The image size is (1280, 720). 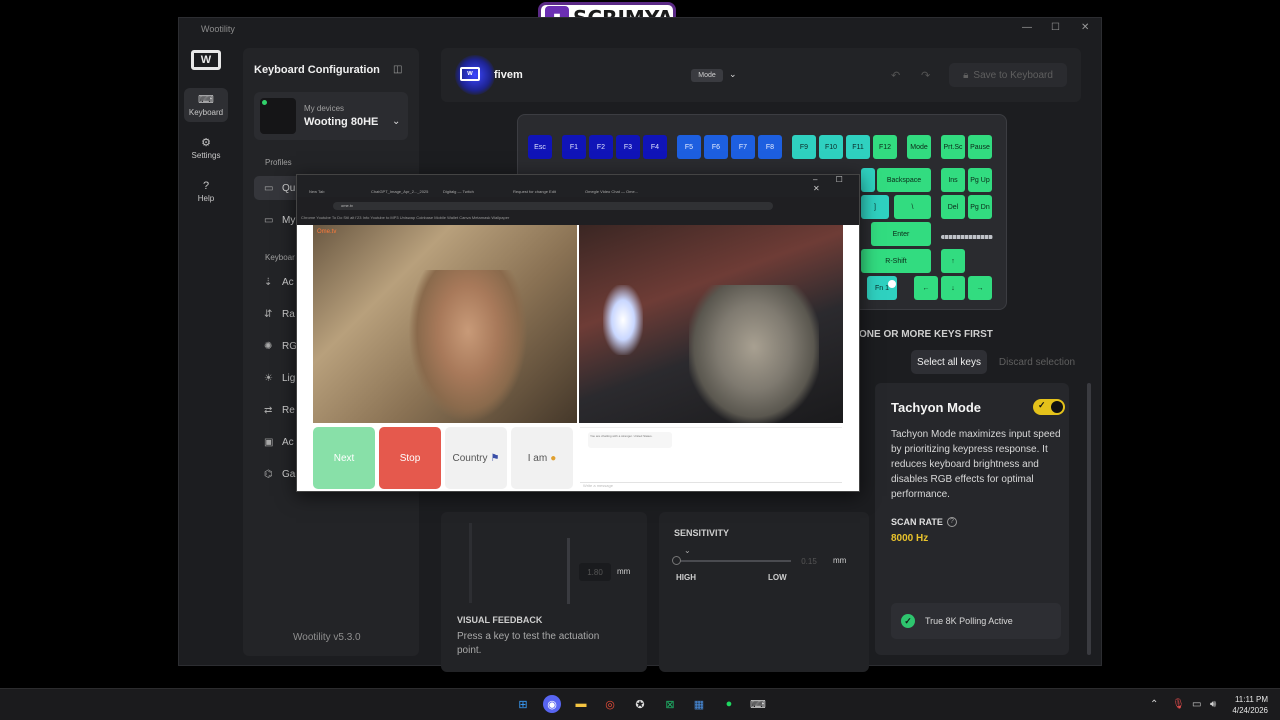 What do you see at coordinates (534, 193) in the screenshot?
I see `browser-tab: Request for change Edit` at bounding box center [534, 193].